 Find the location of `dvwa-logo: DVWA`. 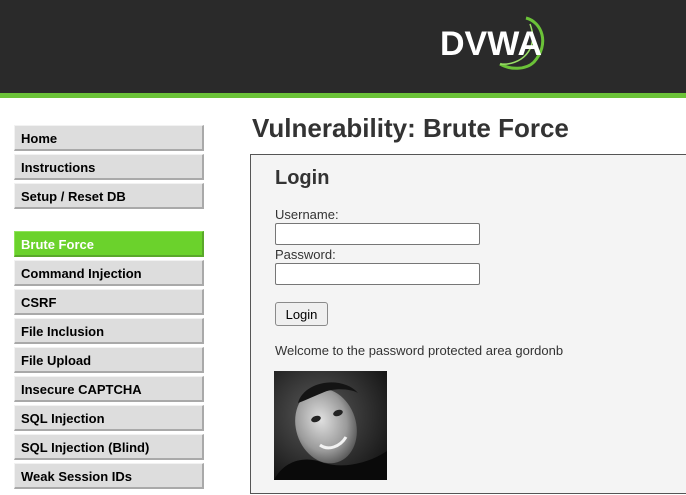

dvwa-logo: DVWA is located at coordinates (500, 40).